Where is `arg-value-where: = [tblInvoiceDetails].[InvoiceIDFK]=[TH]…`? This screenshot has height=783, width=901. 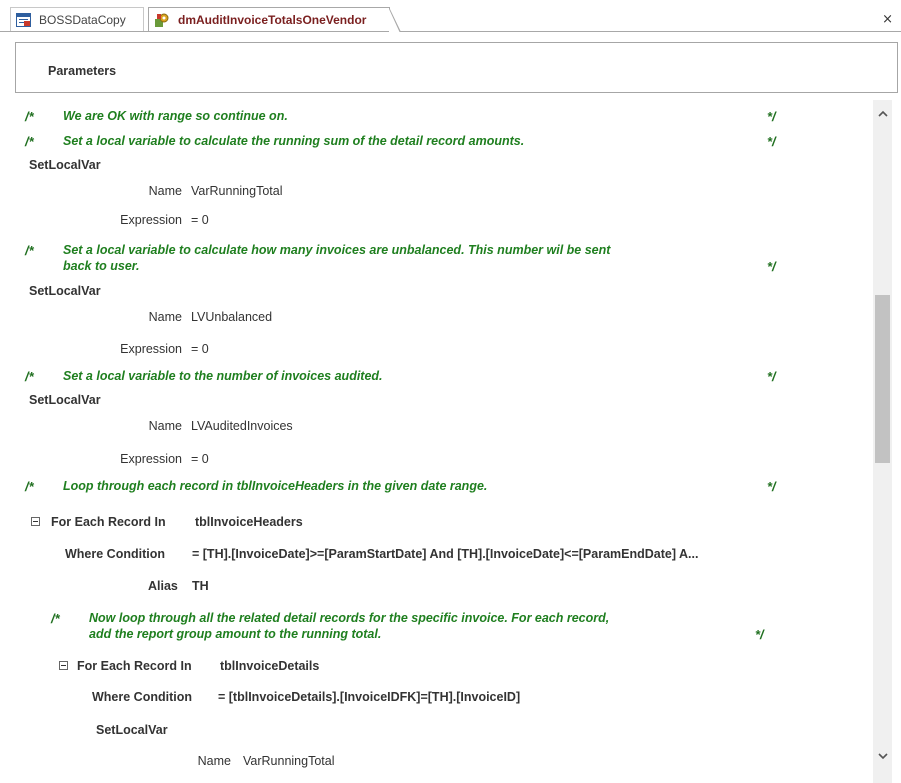
arg-value-where: = [tblInvoiceDetails].[InvoiceIDFK]=[TH]… is located at coordinates (369, 697).